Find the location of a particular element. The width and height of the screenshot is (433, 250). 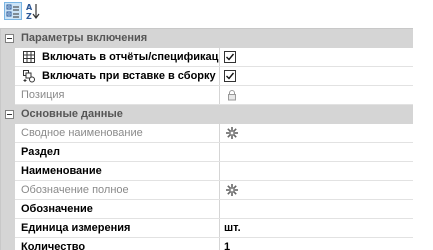

property-row: Наименование is located at coordinates (207, 171).